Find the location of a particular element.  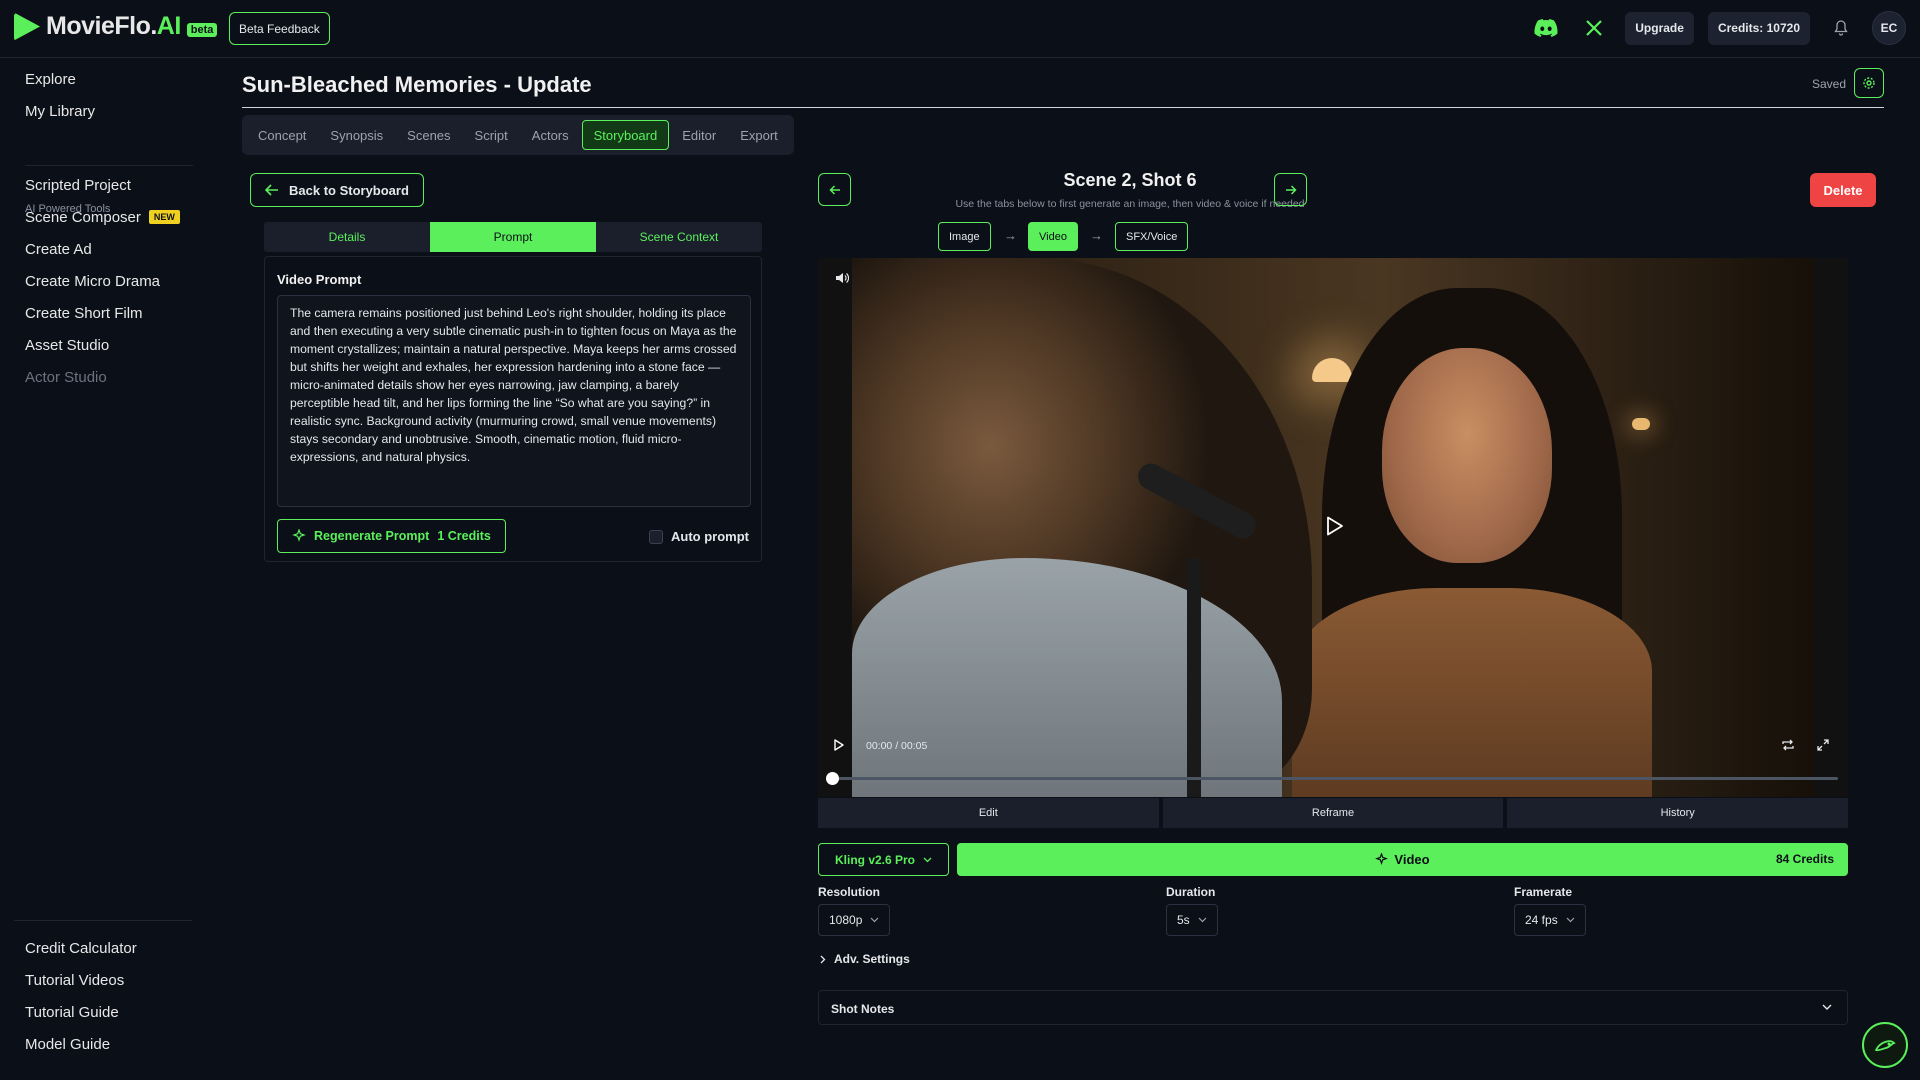

shot-notes-panel: Shot Notes is located at coordinates (1333, 1007).